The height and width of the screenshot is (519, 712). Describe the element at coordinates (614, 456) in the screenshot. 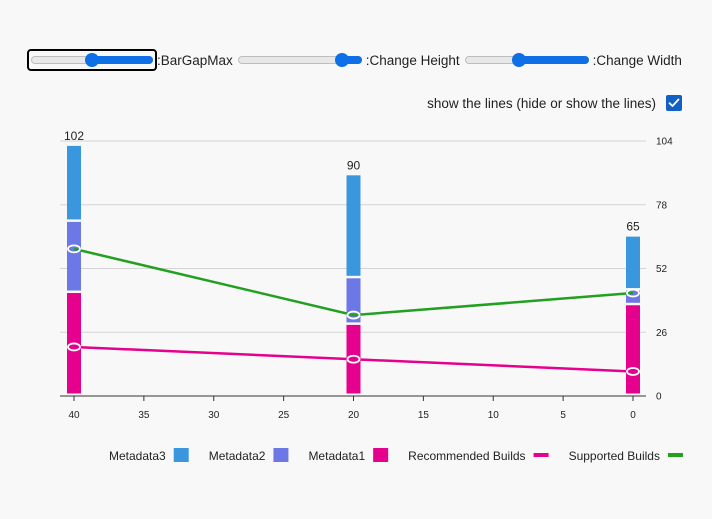

I see `legend-label: Supported Builds` at that location.